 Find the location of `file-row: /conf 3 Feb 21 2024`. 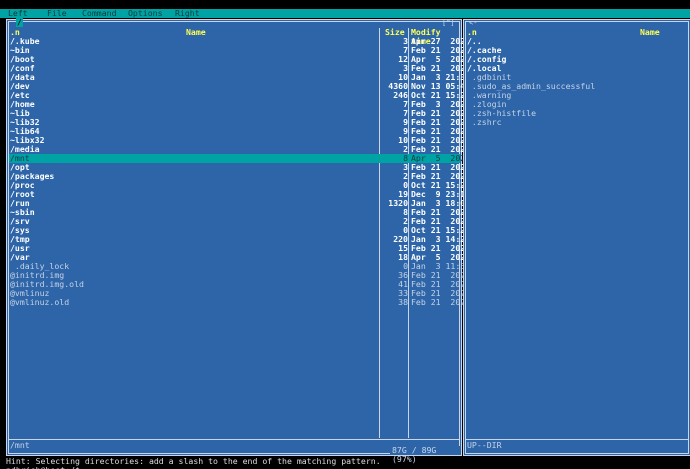

file-row: /conf 3 Feb 21 2024 is located at coordinates (239, 68).